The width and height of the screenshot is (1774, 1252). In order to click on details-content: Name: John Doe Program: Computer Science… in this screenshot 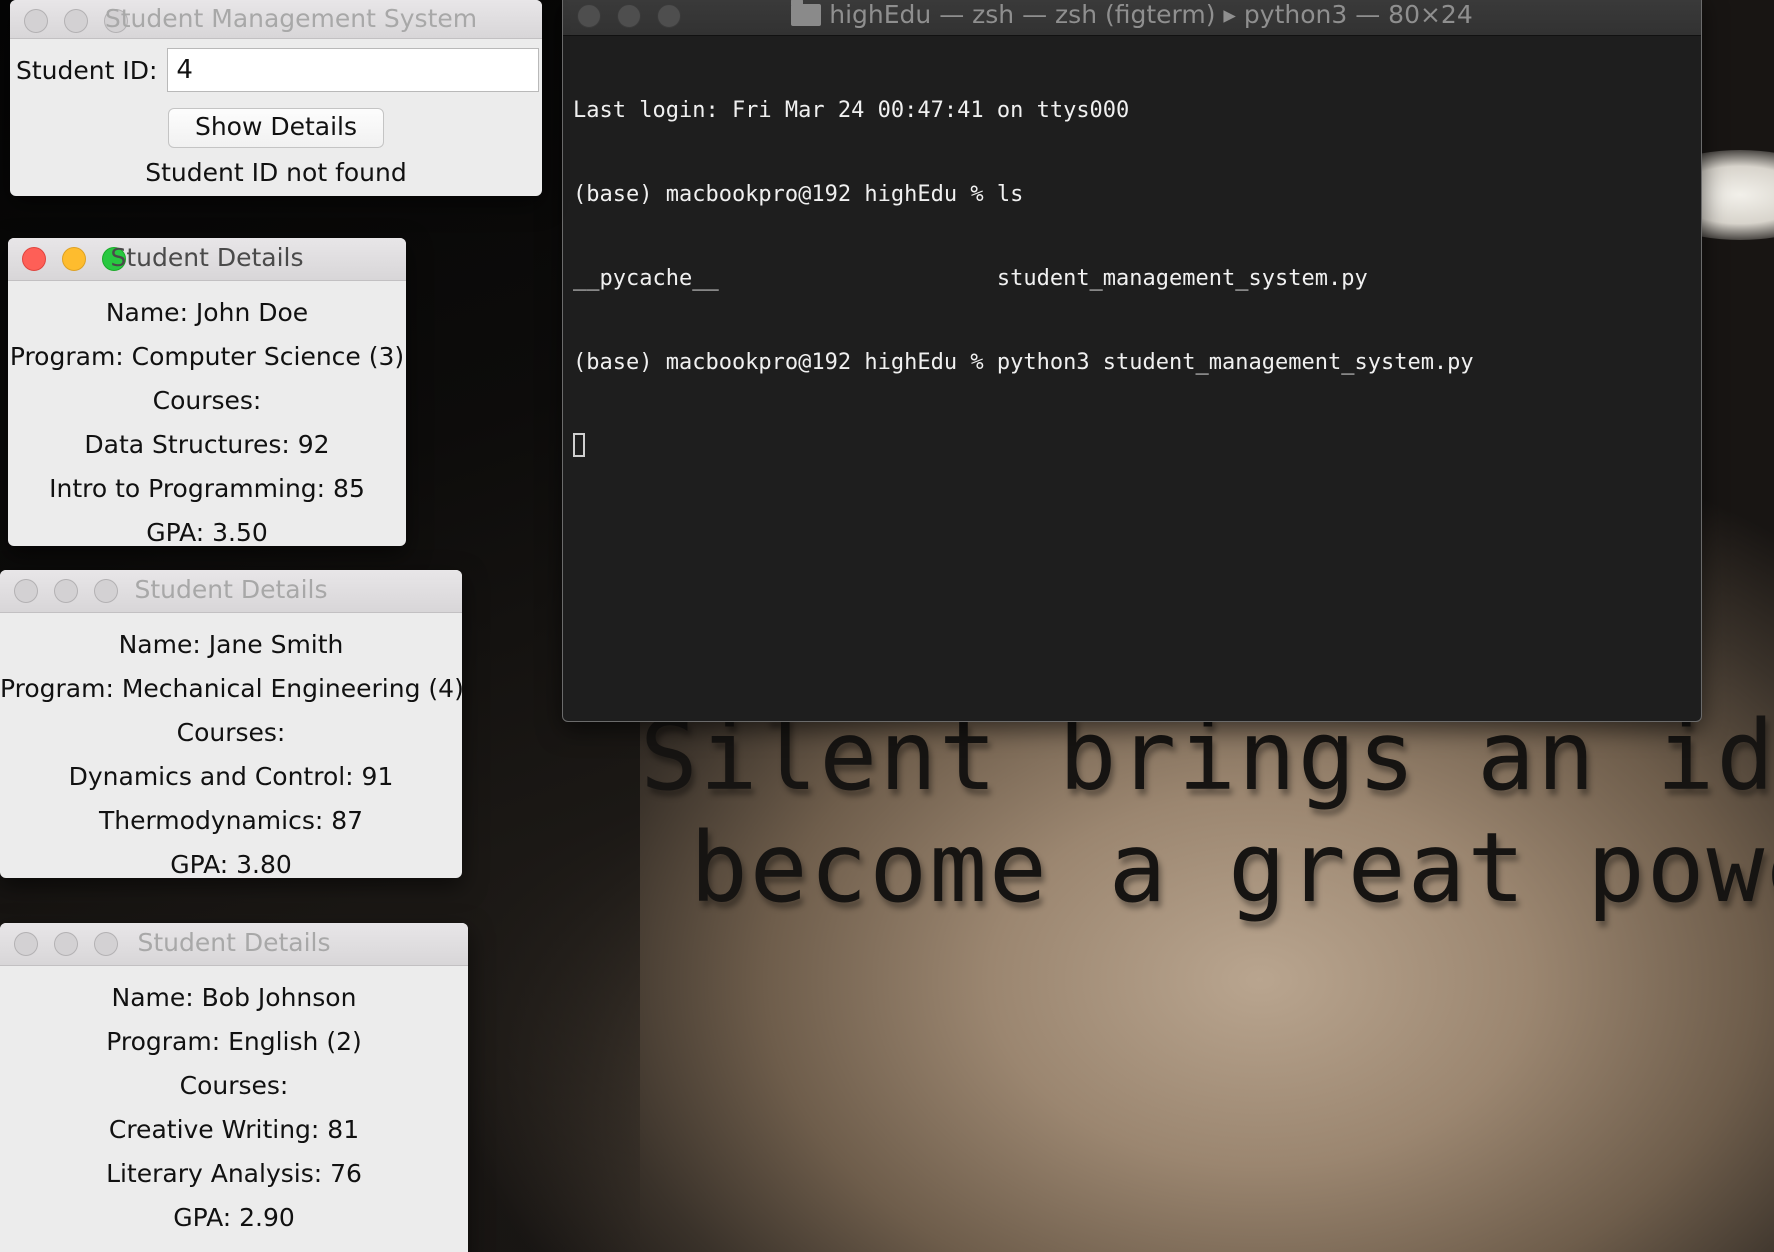, I will do `click(207, 413)`.